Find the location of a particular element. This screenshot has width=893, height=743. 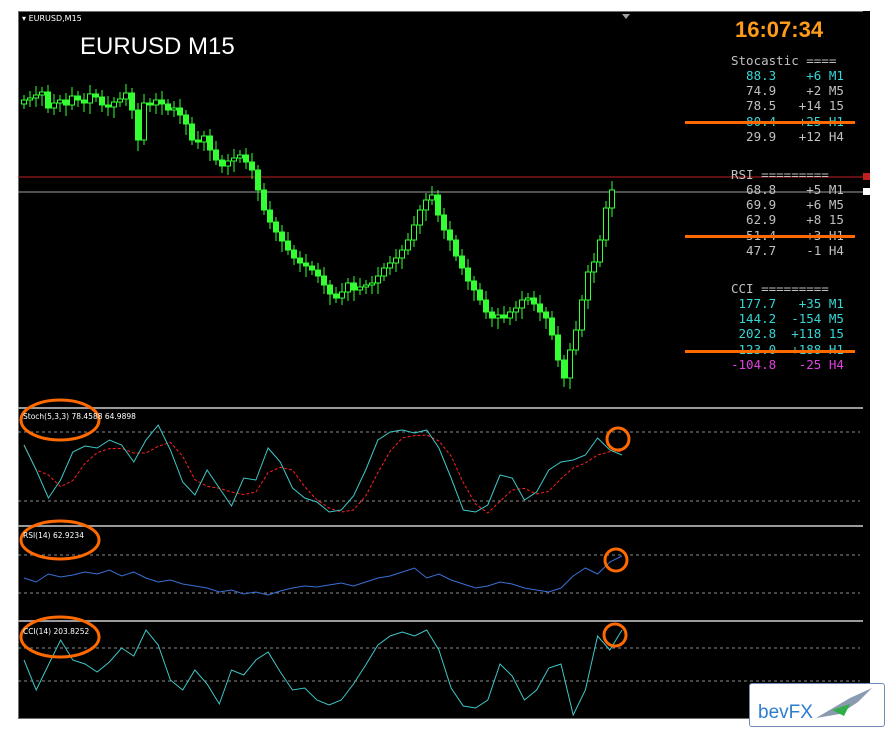

bevfx-logo: bevFX is located at coordinates (817, 705).